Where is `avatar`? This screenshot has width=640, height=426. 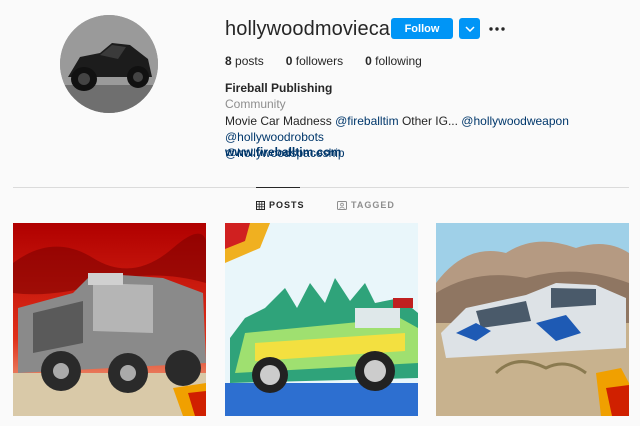
avatar is located at coordinates (109, 64).